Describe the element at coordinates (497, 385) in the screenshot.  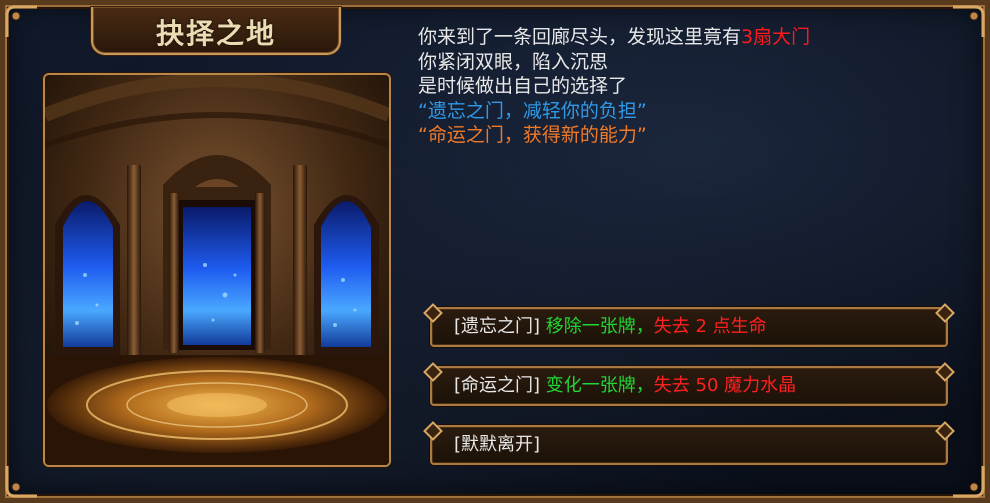
I see `option-name: [命运之门]` at that location.